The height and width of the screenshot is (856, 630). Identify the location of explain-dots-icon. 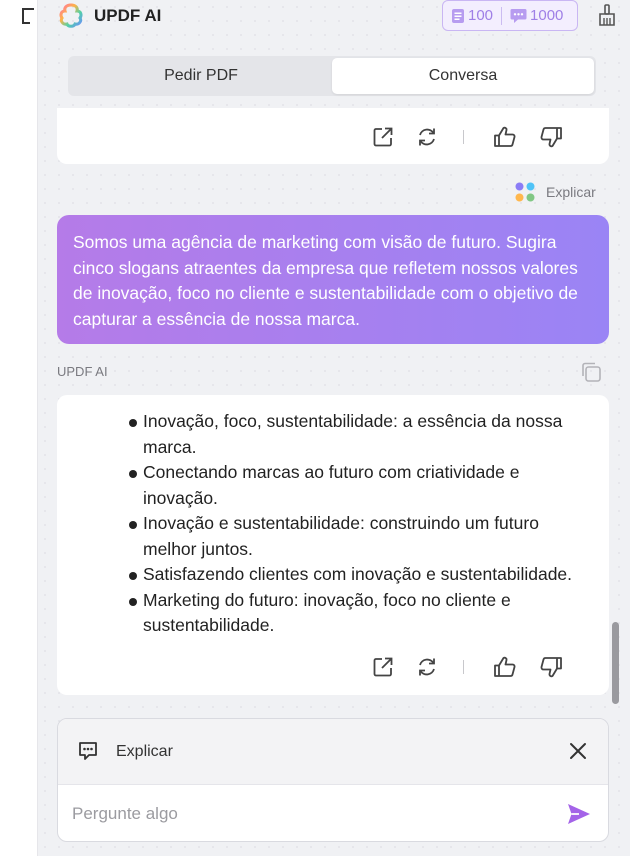
(525, 192).